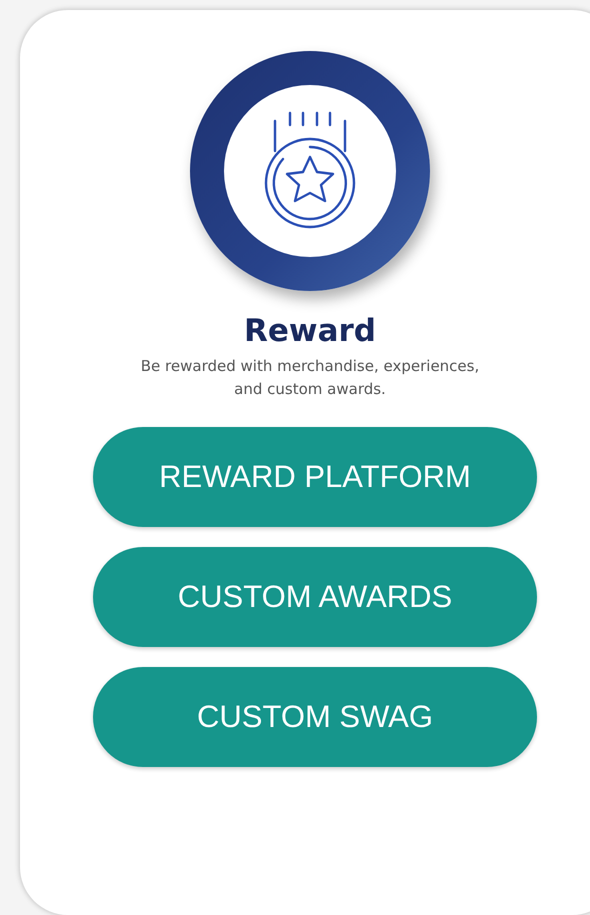 The image size is (590, 915). Describe the element at coordinates (310, 378) in the screenshot. I see `card-description: Be rewarded with merchandise, experiences, and custom awards.` at that location.